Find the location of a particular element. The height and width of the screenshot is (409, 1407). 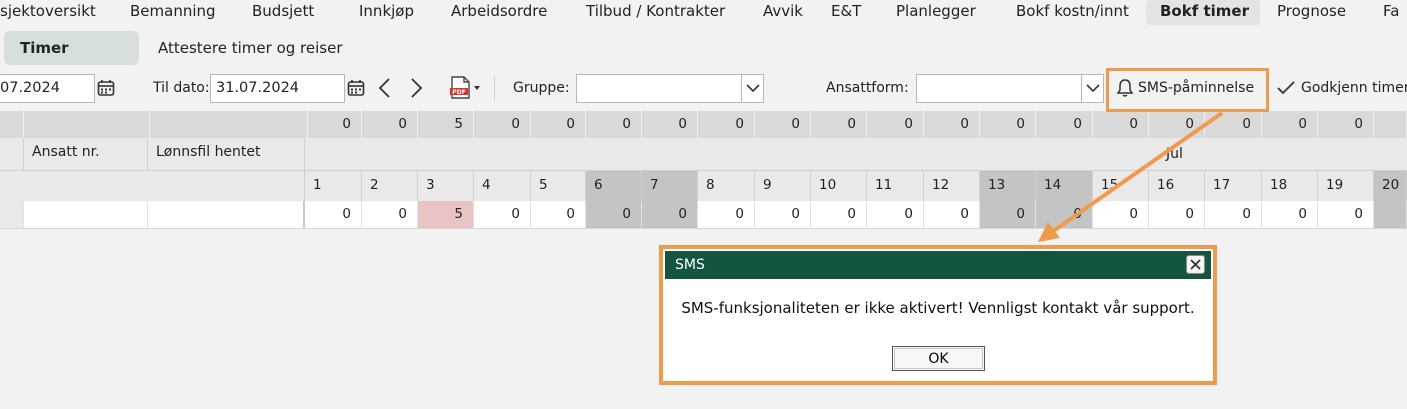

dialog-title: SMS is located at coordinates (690, 265).